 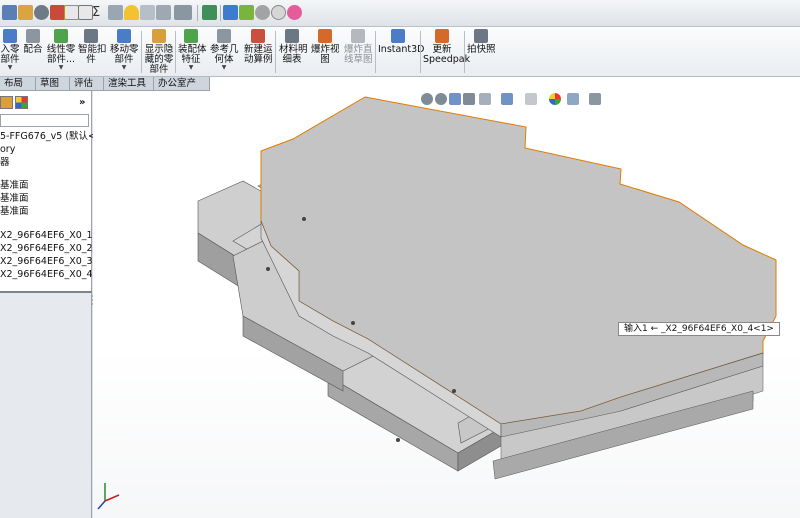 What do you see at coordinates (91, 36) in the screenshot?
I see `smart-fastener-icon` at bounding box center [91, 36].